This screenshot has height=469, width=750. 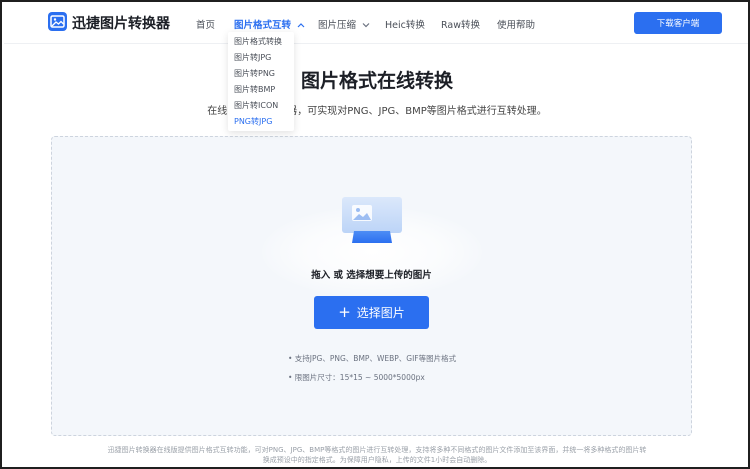 What do you see at coordinates (678, 23) in the screenshot?
I see `download-client-button: 下载客户端` at bounding box center [678, 23].